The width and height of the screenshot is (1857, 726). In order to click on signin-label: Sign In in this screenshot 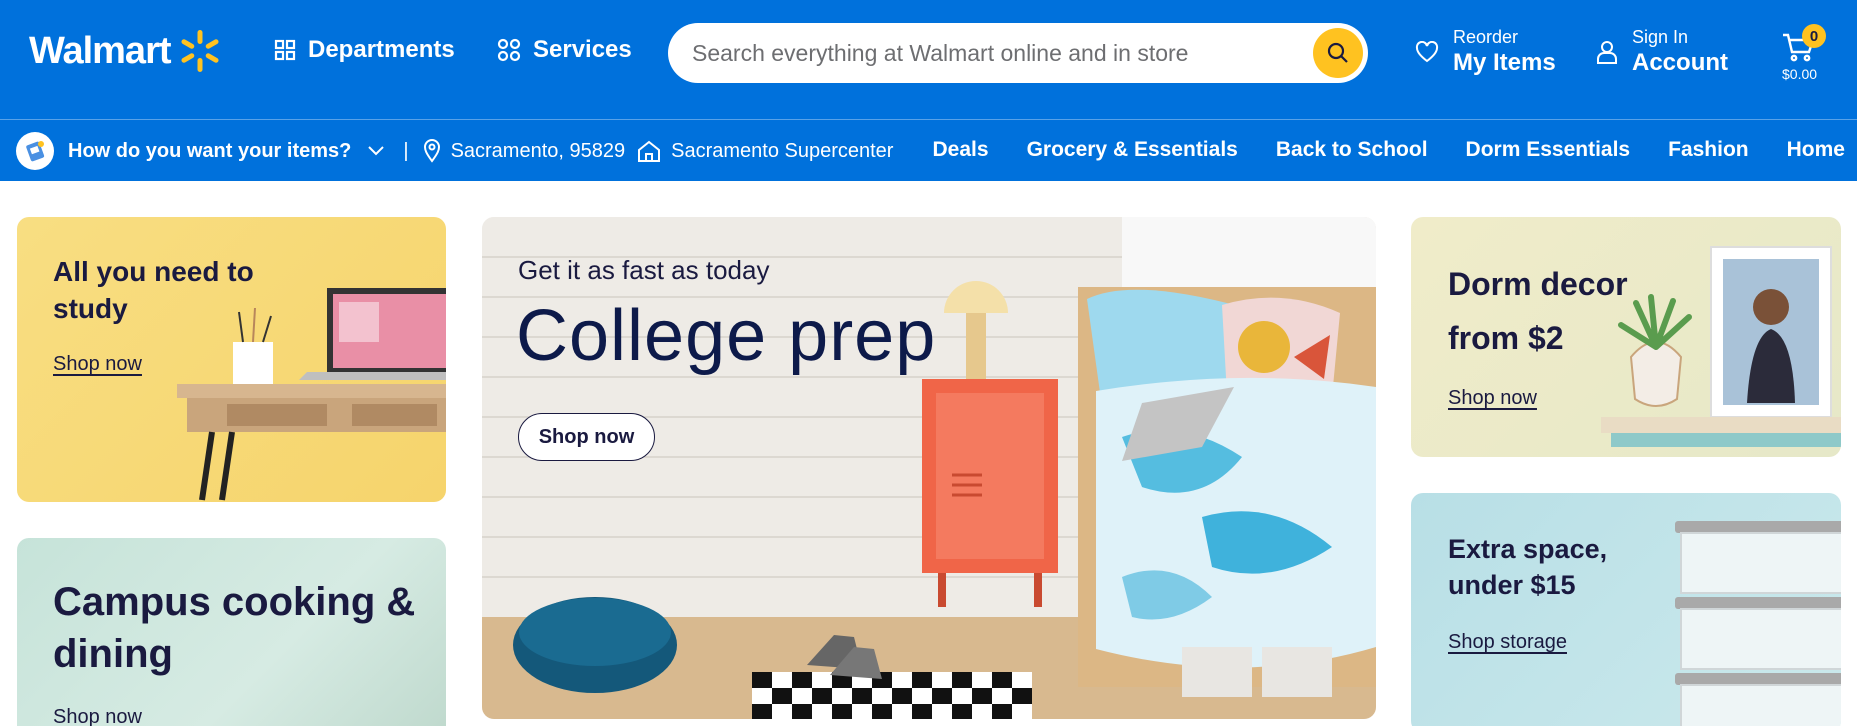, I will do `click(1660, 37)`.